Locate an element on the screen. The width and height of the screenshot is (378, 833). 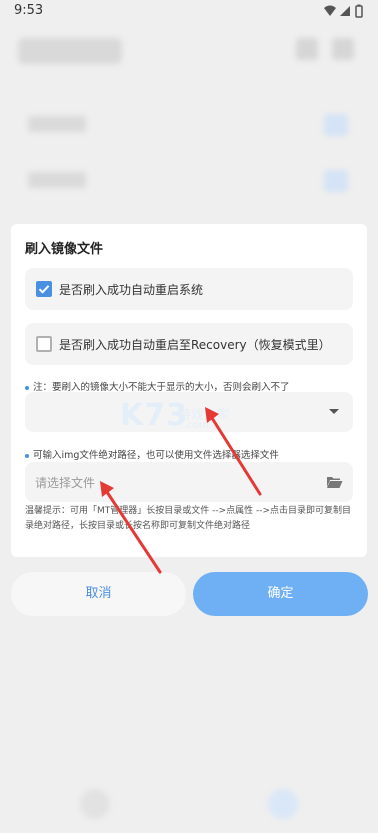
option-label: 是否刷入成功自动重启系统 is located at coordinates (131, 290).